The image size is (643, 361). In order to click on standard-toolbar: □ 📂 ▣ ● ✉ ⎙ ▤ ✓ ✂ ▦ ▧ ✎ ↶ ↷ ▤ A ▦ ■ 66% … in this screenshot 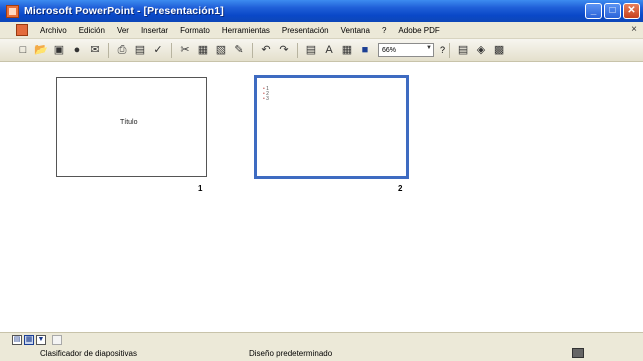, I will do `click(321, 50)`.